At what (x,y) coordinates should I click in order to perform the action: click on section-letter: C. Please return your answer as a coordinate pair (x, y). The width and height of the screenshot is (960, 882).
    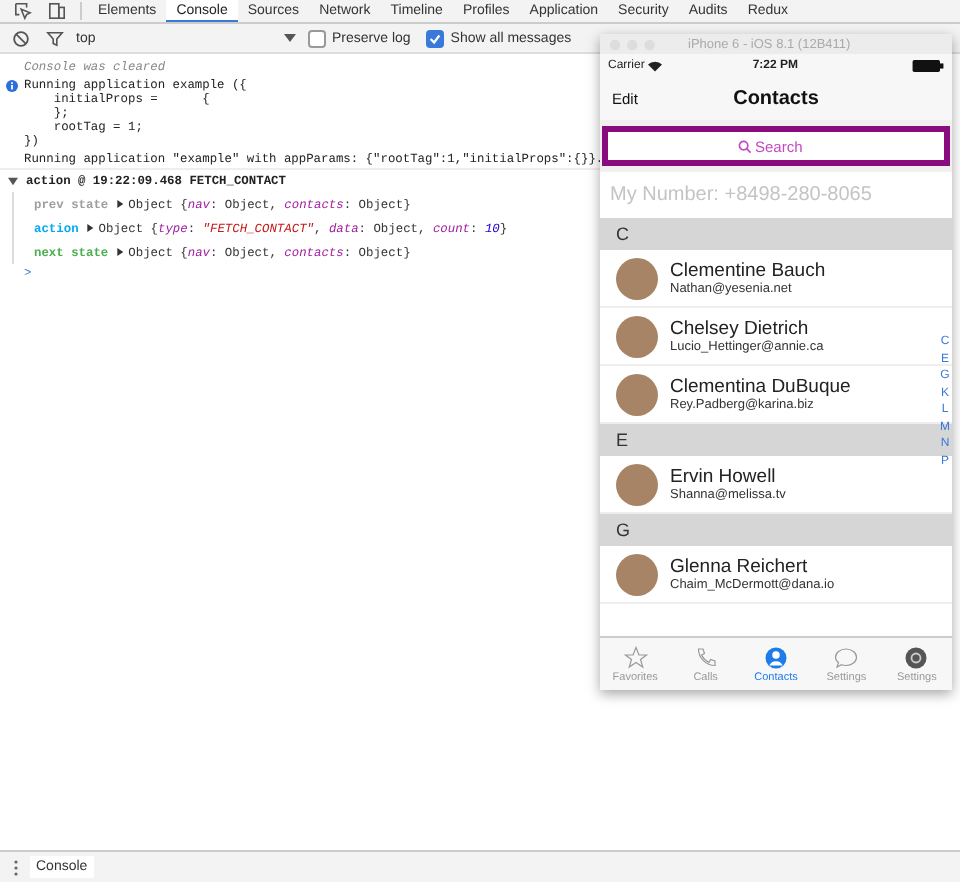
    Looking at the image, I should click on (622, 234).